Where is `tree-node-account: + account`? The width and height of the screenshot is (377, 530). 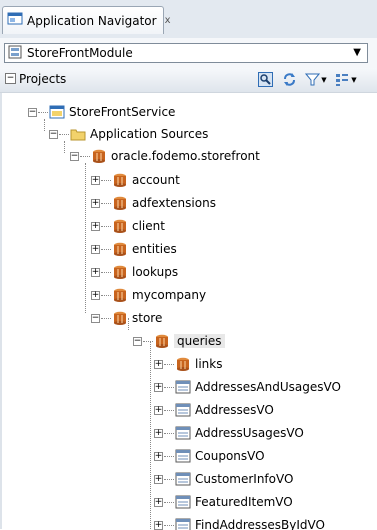
tree-node-account: + account is located at coordinates (135, 180).